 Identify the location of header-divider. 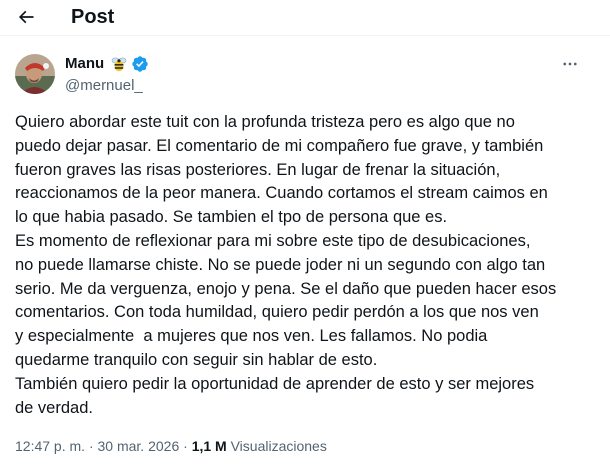
(305, 35).